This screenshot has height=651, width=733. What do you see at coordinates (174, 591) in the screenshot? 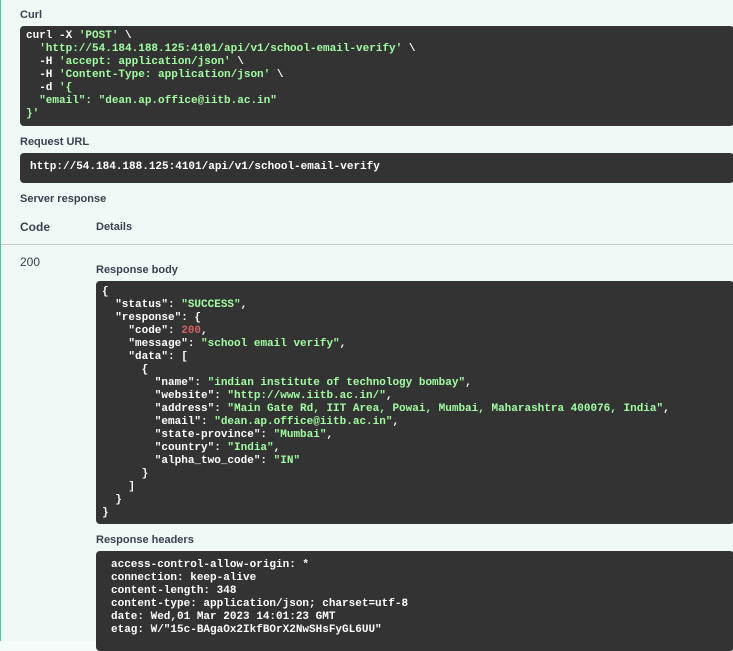
I see `response-header-line: content-length: 348` at bounding box center [174, 591].